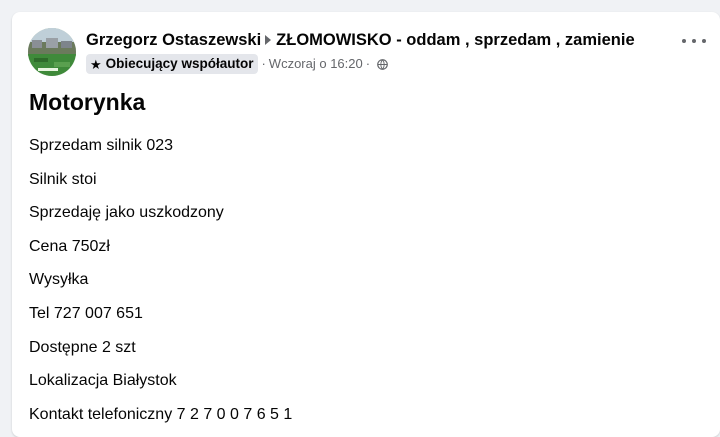  Describe the element at coordinates (69, 246) in the screenshot. I see `body-line: Cena 750zł` at that location.